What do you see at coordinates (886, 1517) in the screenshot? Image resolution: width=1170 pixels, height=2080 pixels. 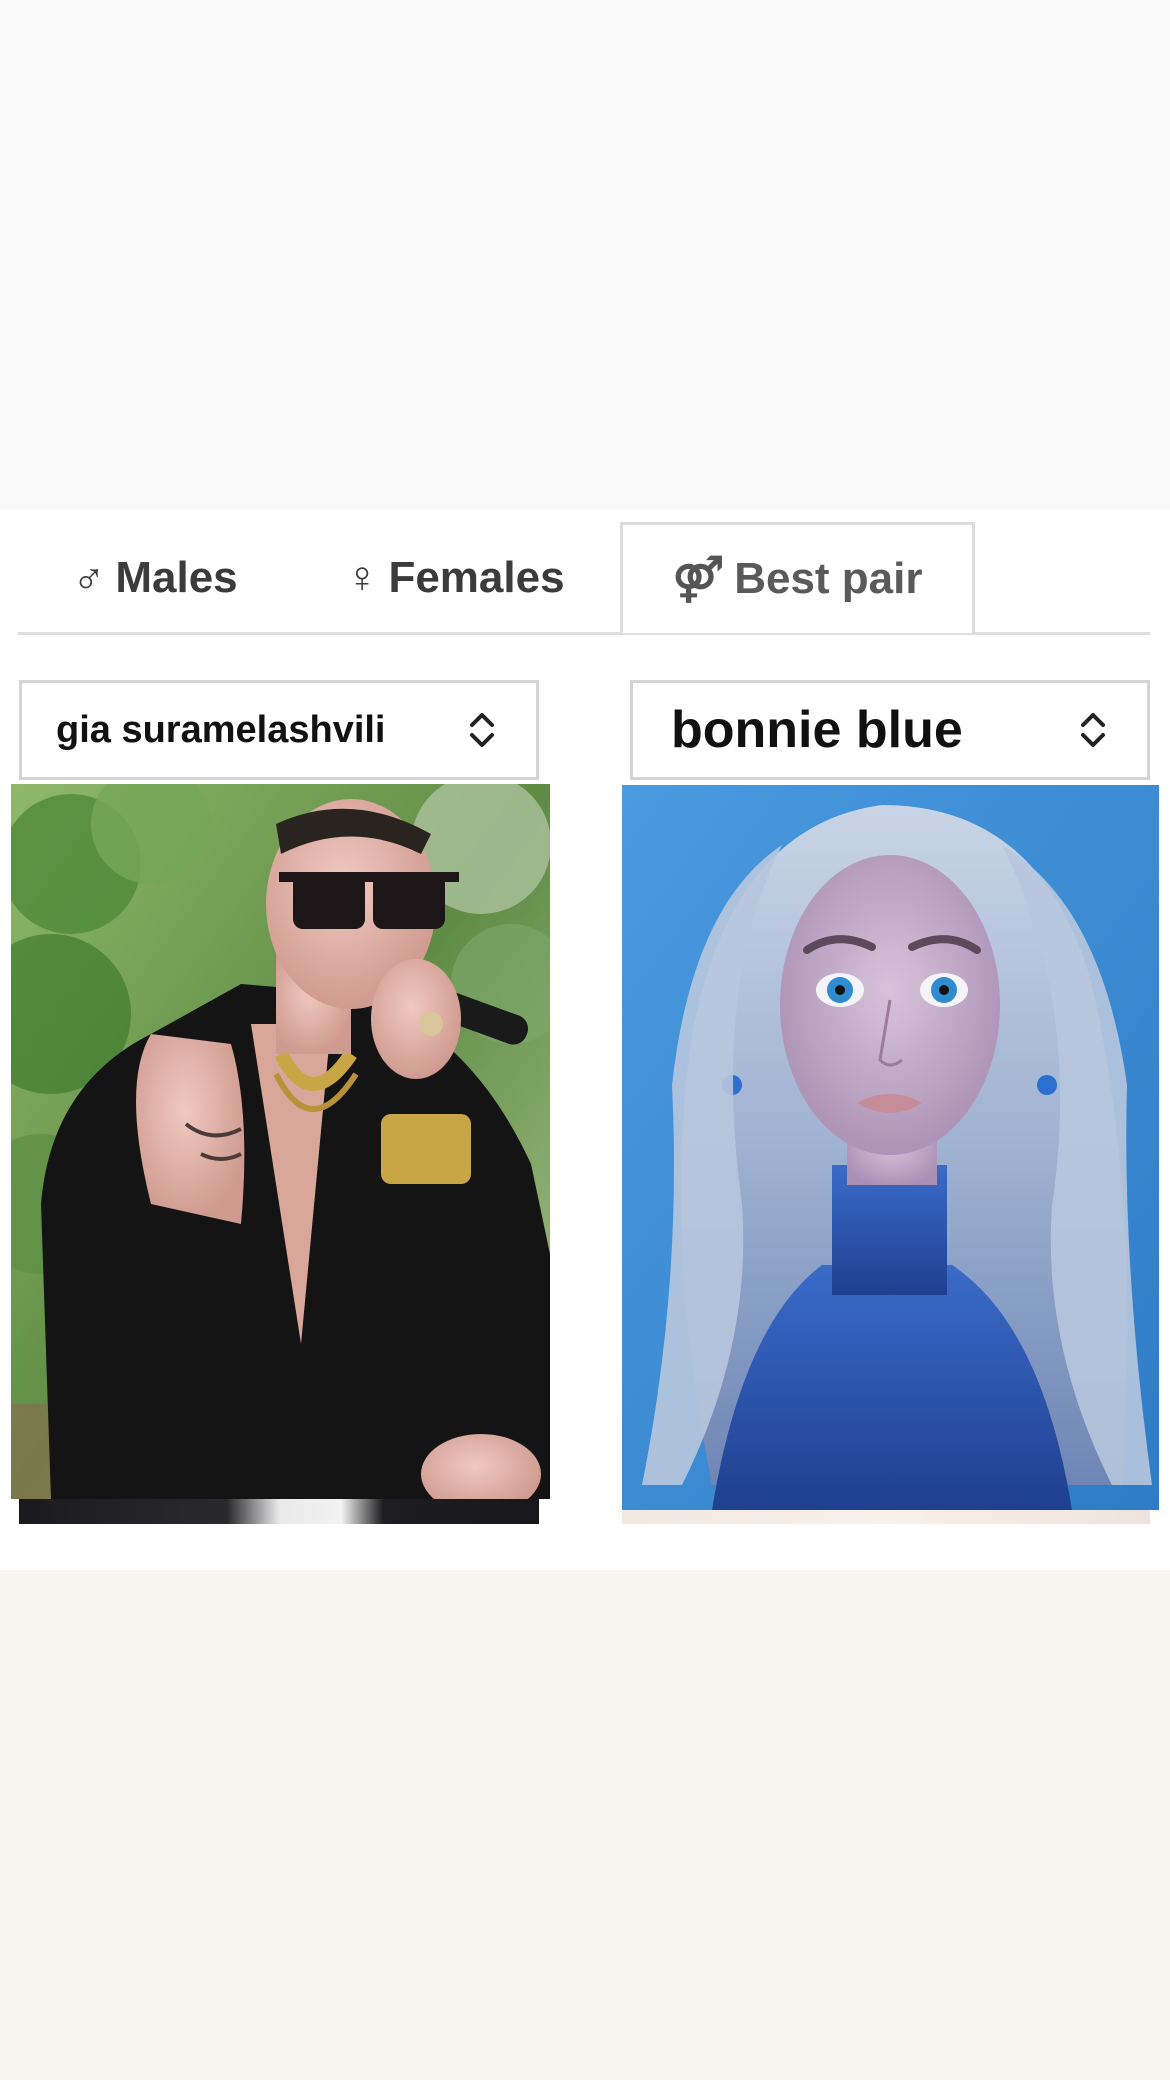 I see `female-photo-bottom-strip` at bounding box center [886, 1517].